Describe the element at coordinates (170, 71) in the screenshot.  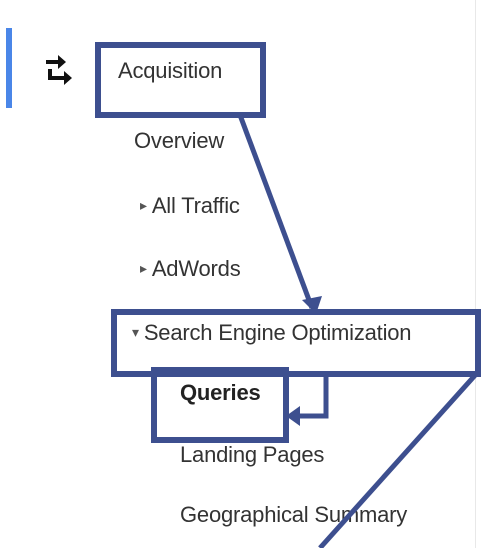
I see `nav-acquisition: Acquisition` at that location.